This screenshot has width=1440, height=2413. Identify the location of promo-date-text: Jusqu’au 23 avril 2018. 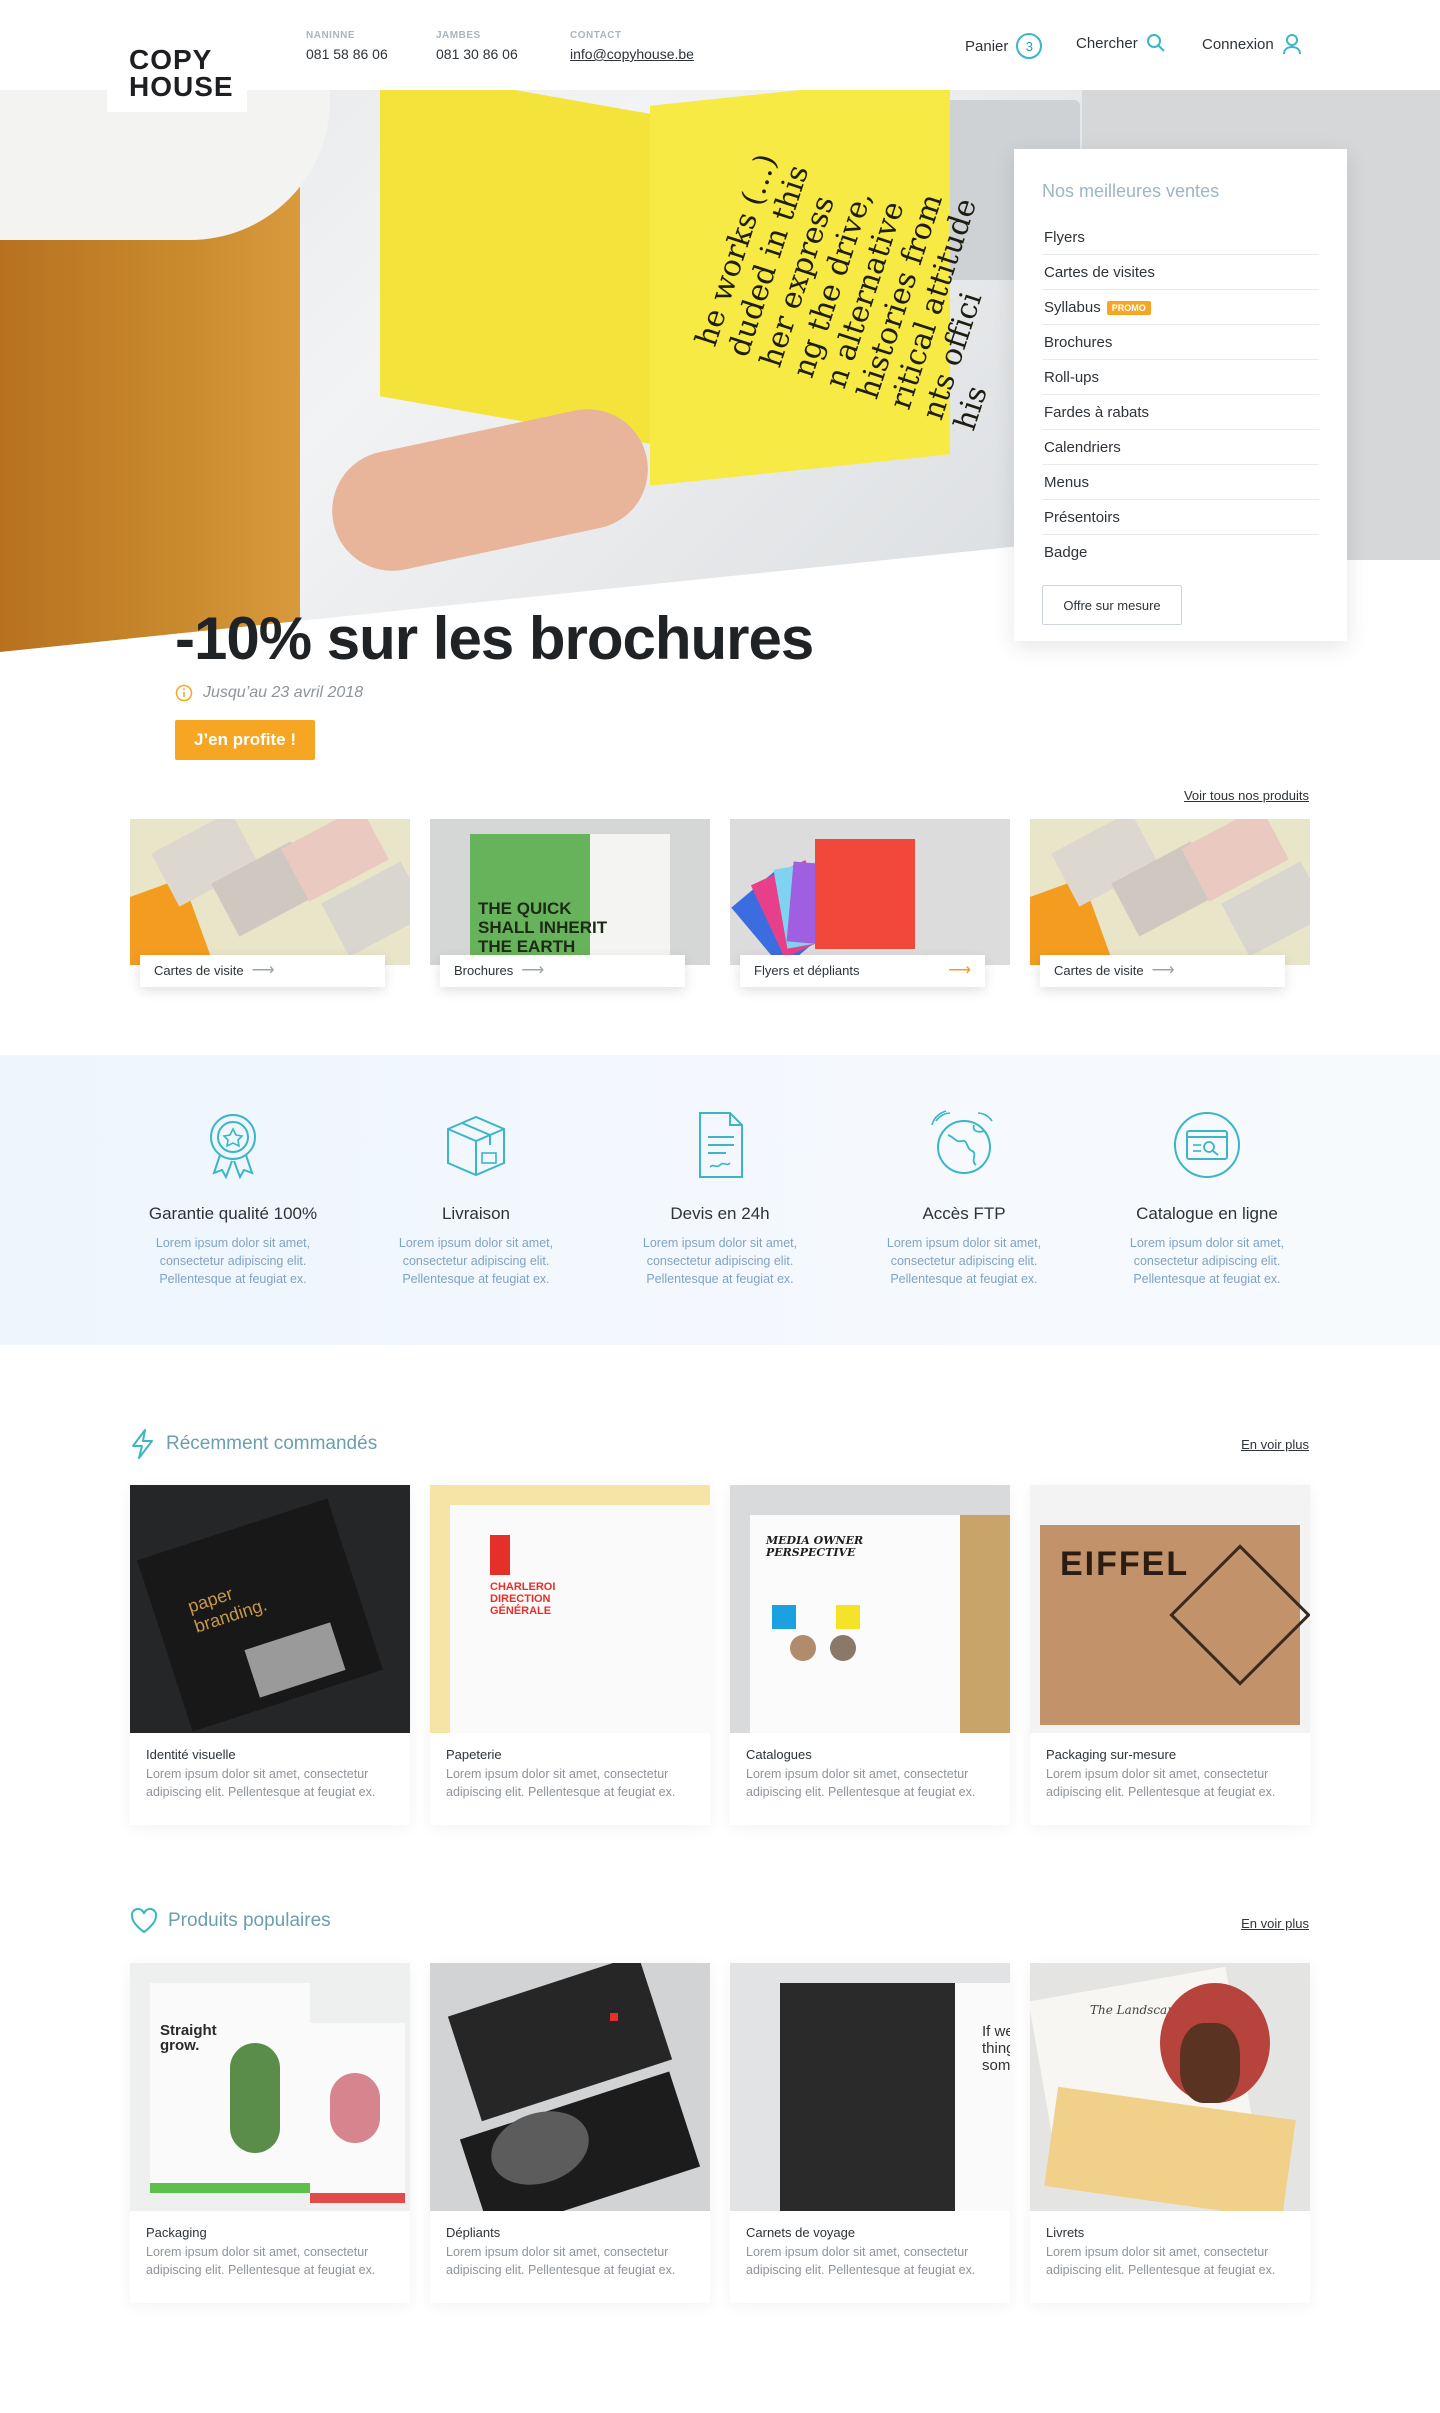
(283, 692).